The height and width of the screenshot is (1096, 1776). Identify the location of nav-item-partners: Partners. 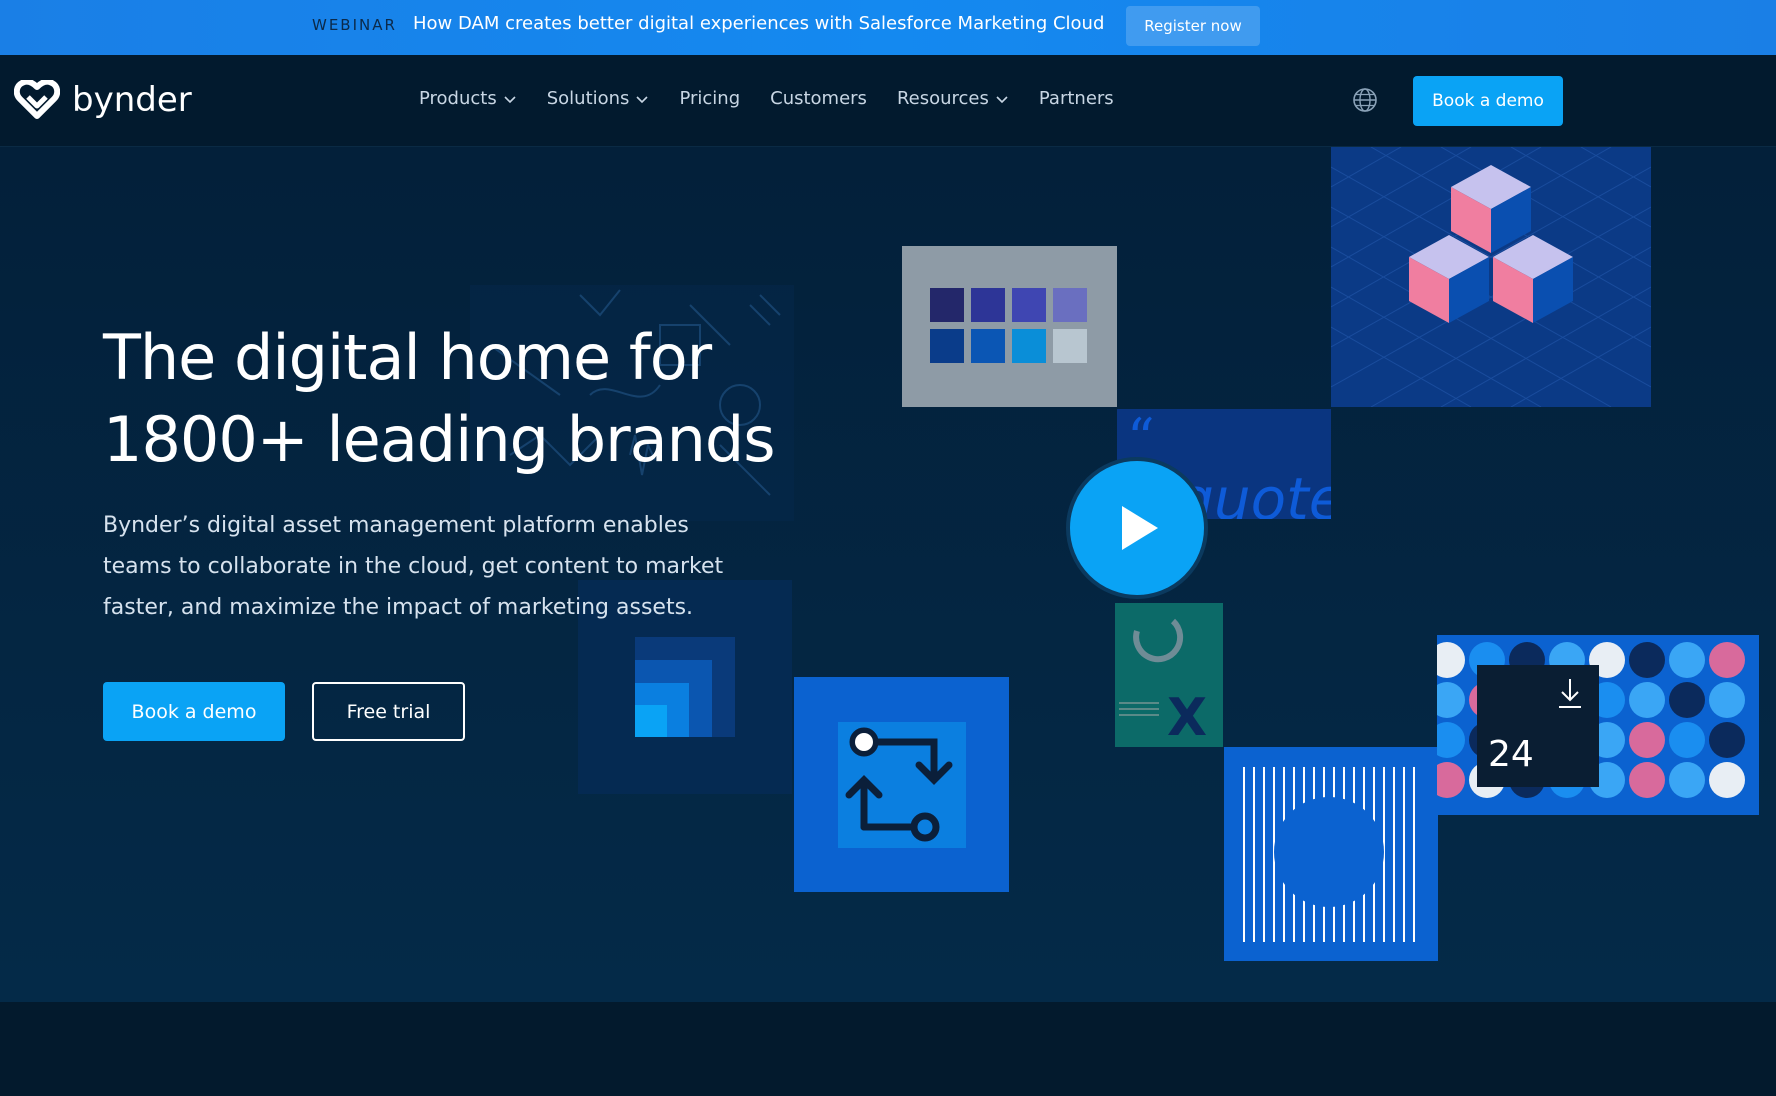
(1076, 98).